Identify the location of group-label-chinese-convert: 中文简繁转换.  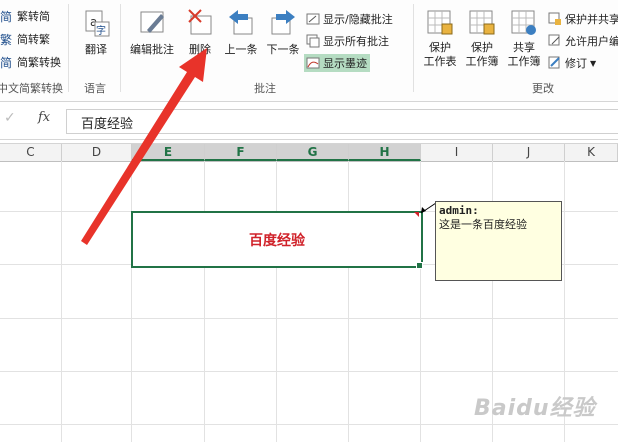
(31, 88).